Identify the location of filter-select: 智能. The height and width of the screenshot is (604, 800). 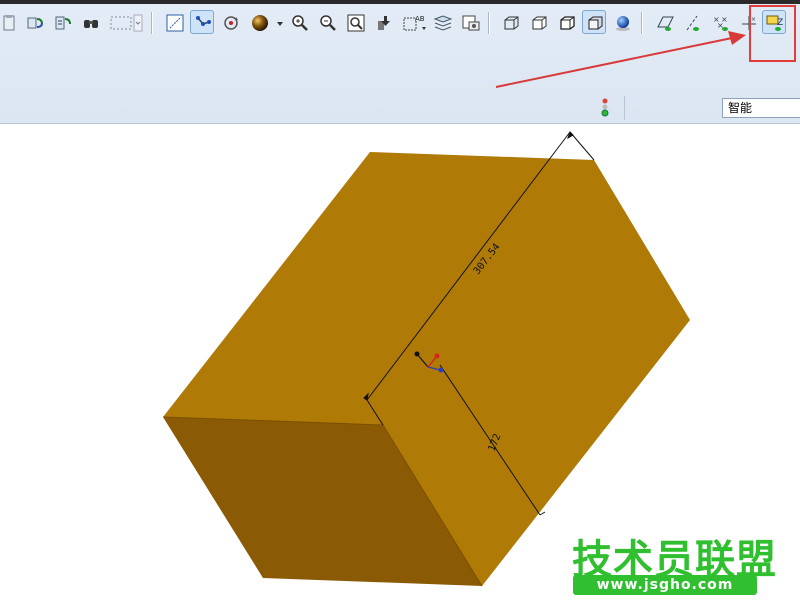
(761, 108).